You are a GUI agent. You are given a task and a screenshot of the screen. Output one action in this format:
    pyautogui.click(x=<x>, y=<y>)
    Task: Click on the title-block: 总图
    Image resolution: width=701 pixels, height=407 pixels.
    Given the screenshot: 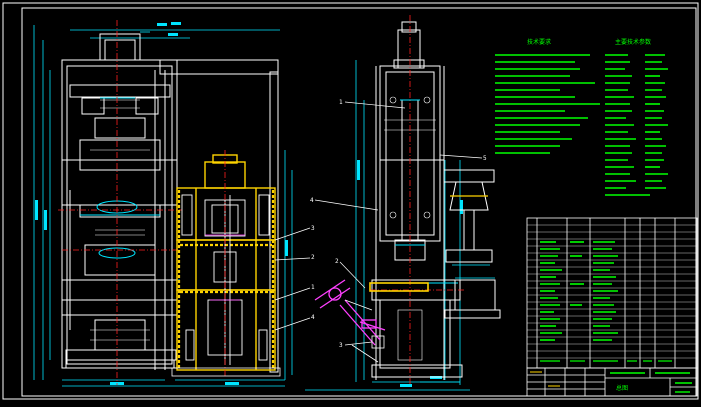 What is the action you would take?
    pyautogui.click(x=612, y=382)
    